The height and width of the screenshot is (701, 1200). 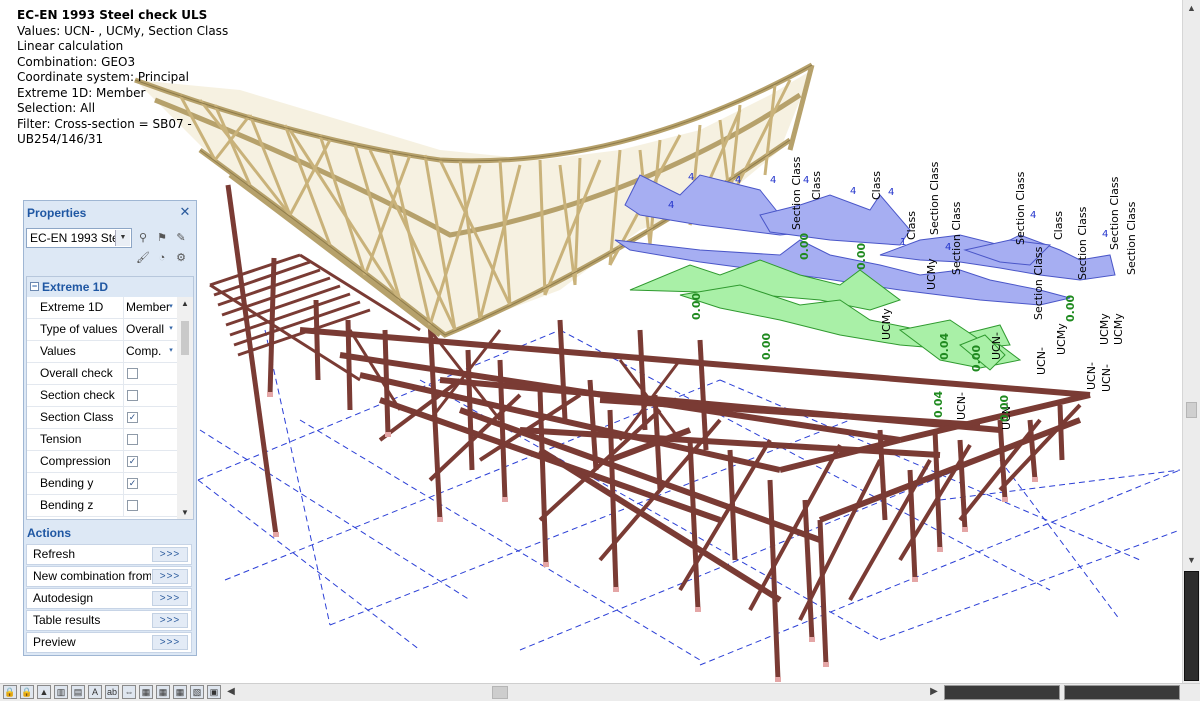 What do you see at coordinates (112, 692) in the screenshot?
I see `font-icon: ab` at bounding box center [112, 692].